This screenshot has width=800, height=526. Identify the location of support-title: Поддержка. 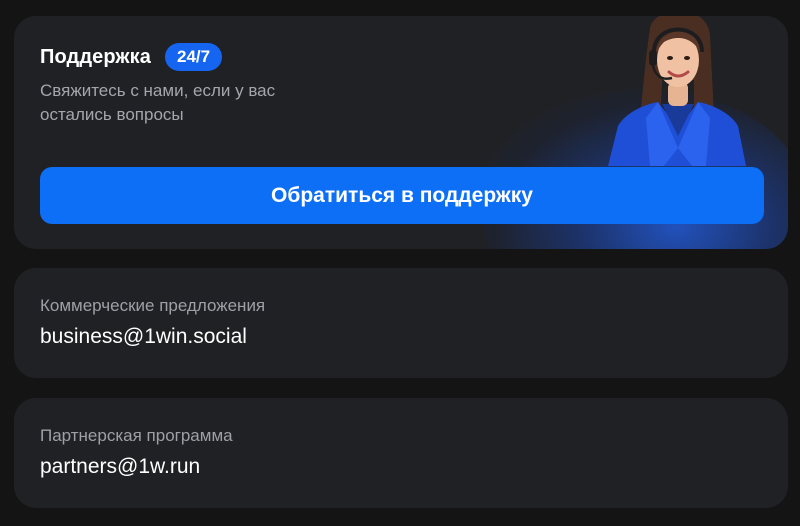
(96, 56).